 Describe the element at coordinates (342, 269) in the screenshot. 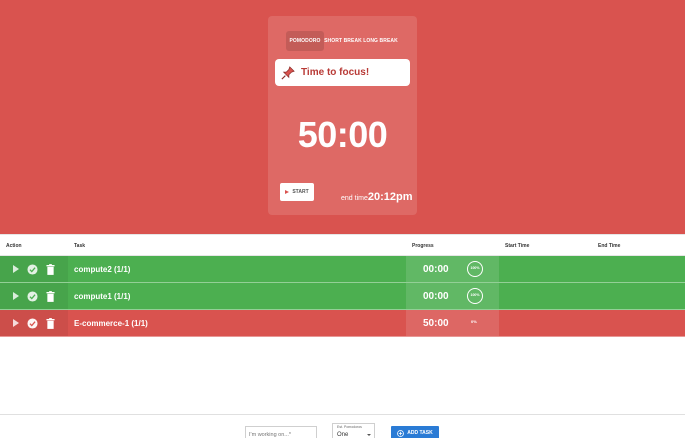

I see `table-row: compute2 (1/1) 00:00 100%` at that location.